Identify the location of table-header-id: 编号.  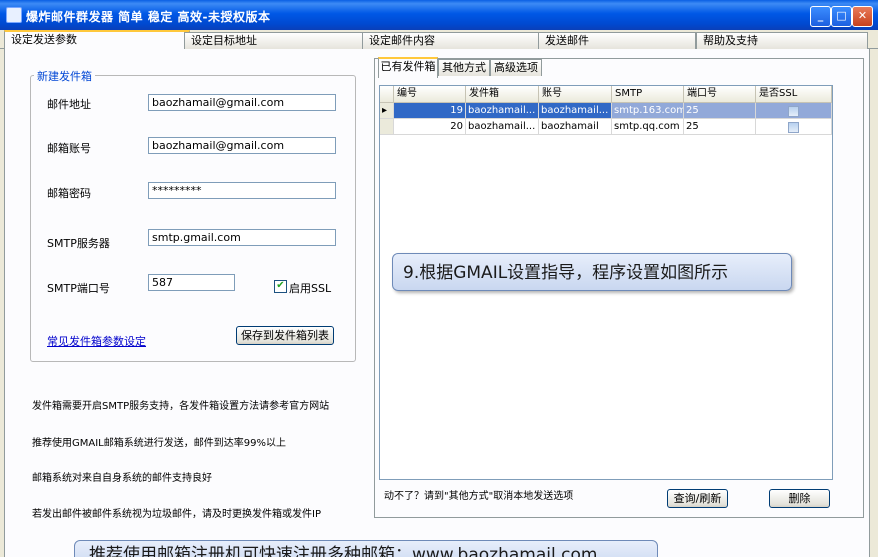
(430, 94).